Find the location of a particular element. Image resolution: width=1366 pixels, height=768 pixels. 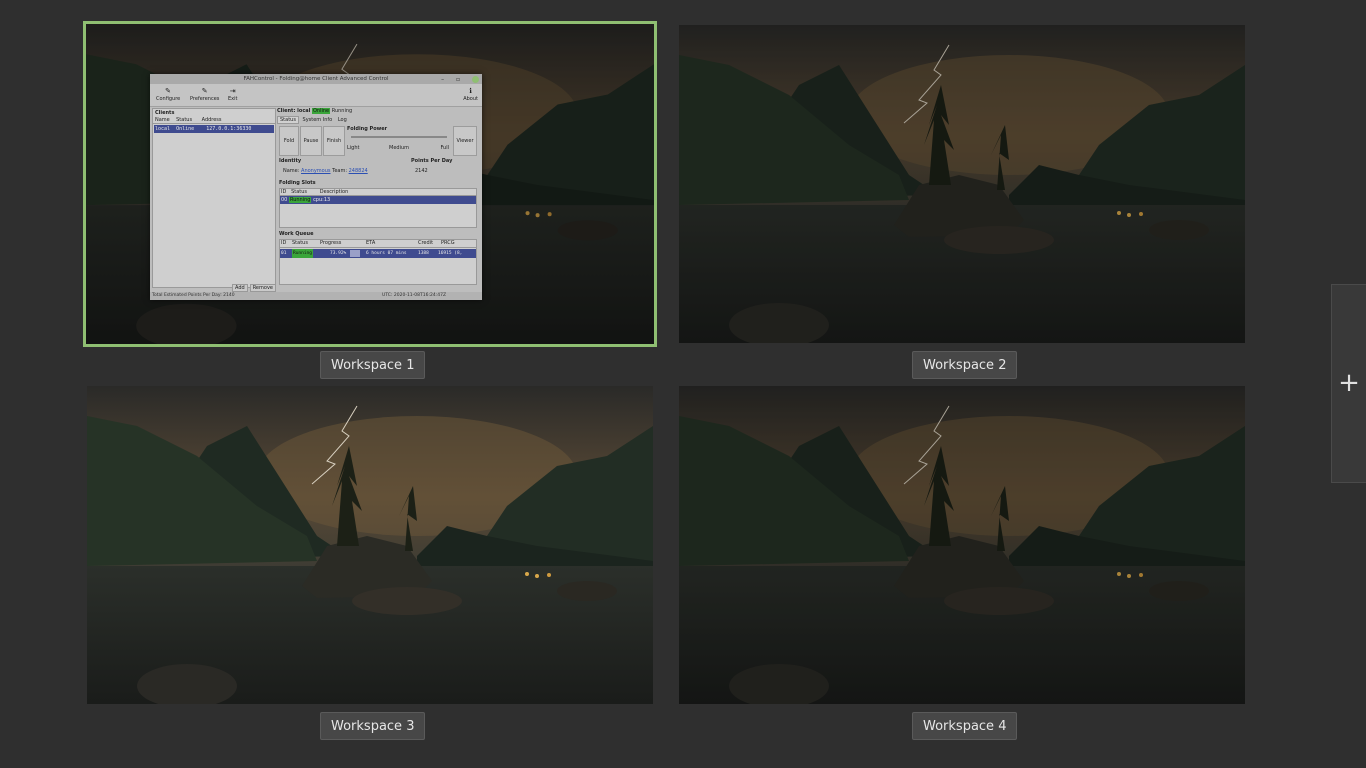

slots-col-id: ID is located at coordinates (284, 192).